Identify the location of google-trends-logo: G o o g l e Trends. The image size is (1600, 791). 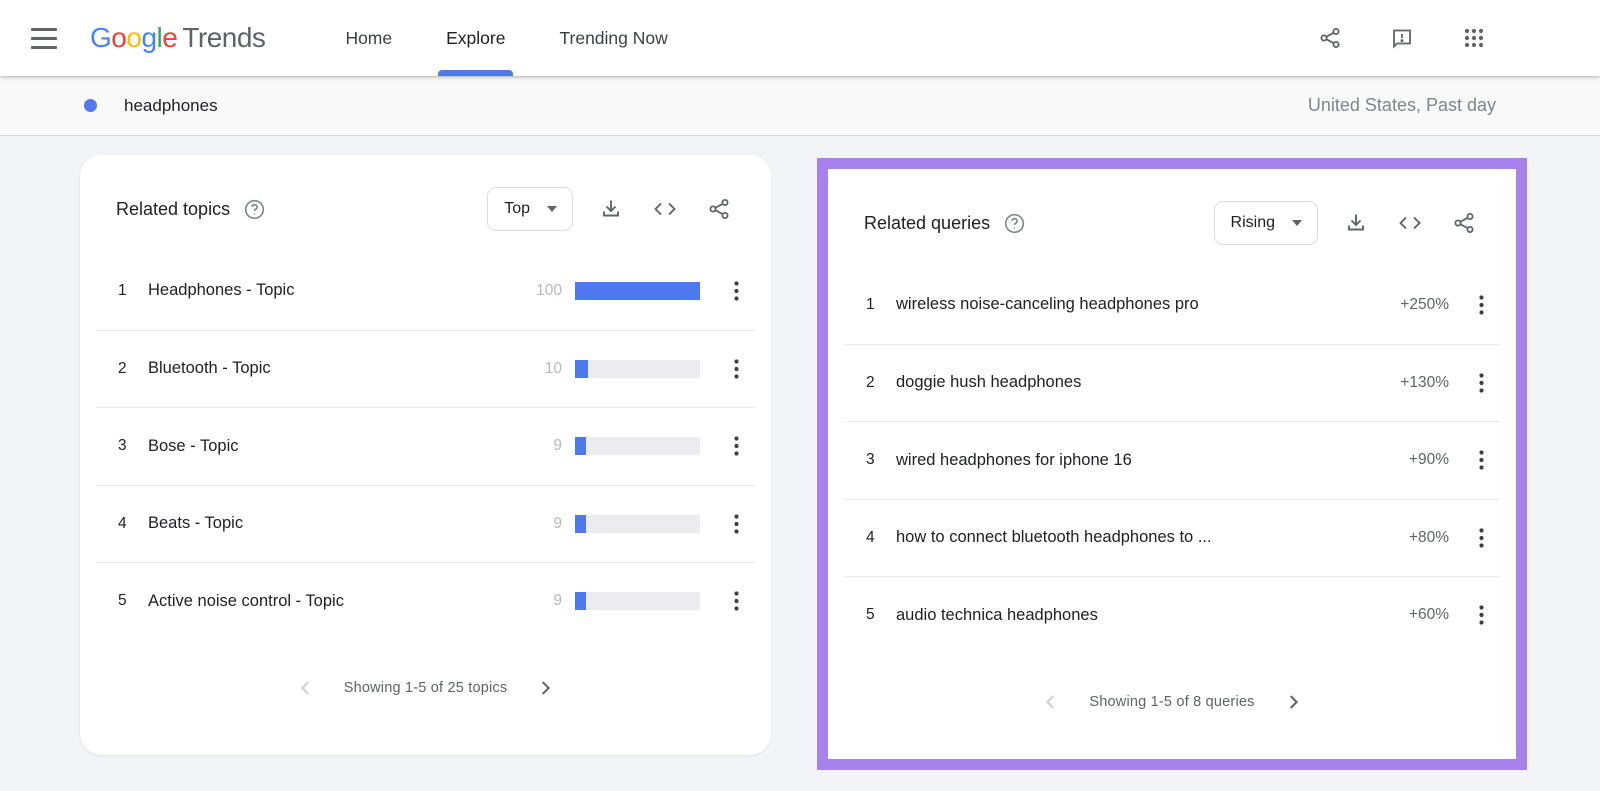
(178, 38).